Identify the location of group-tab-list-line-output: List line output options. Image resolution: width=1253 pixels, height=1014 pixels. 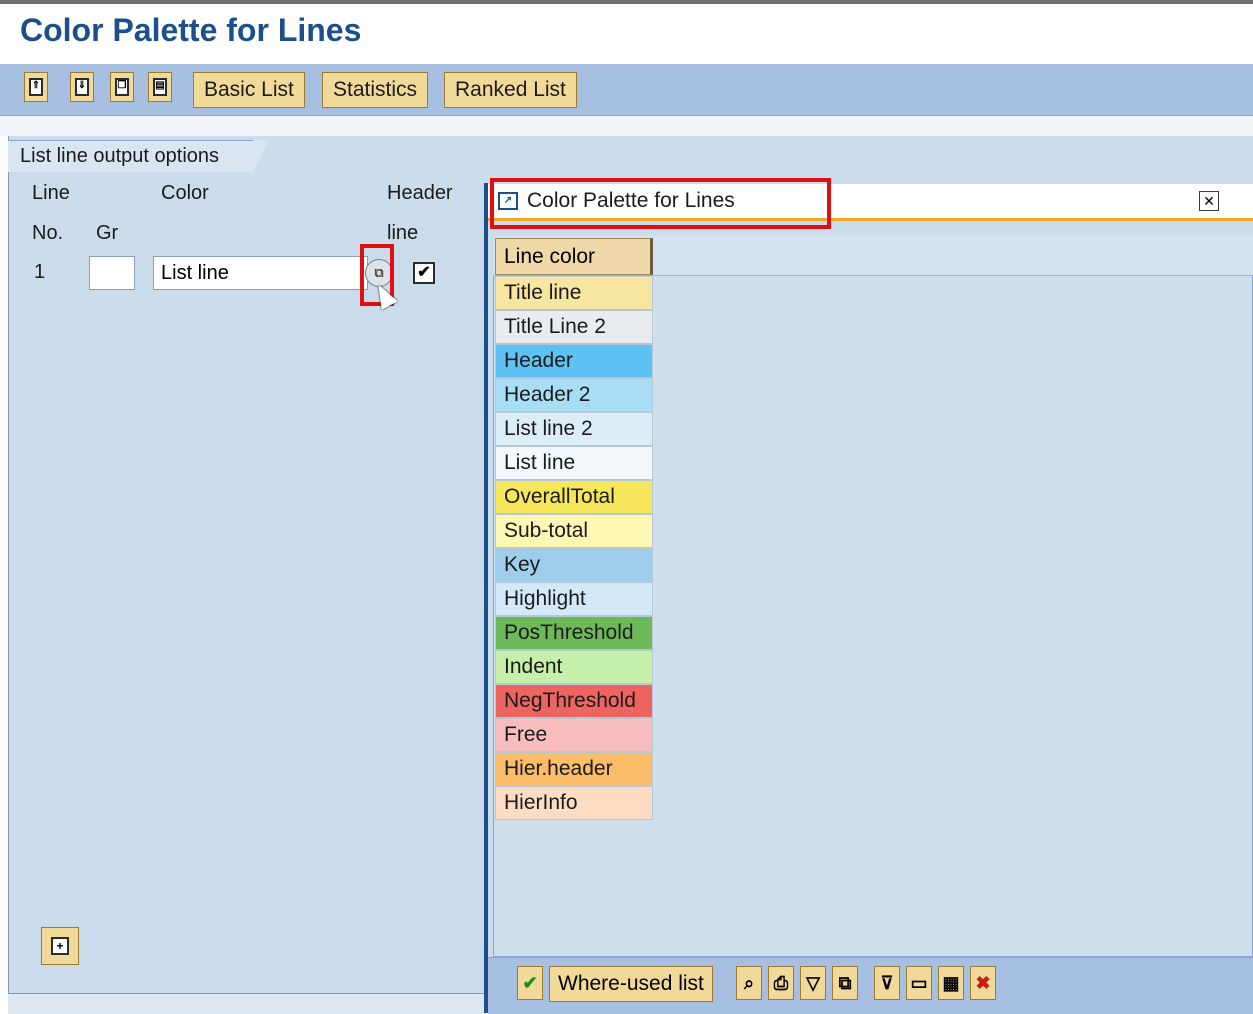
(138, 156).